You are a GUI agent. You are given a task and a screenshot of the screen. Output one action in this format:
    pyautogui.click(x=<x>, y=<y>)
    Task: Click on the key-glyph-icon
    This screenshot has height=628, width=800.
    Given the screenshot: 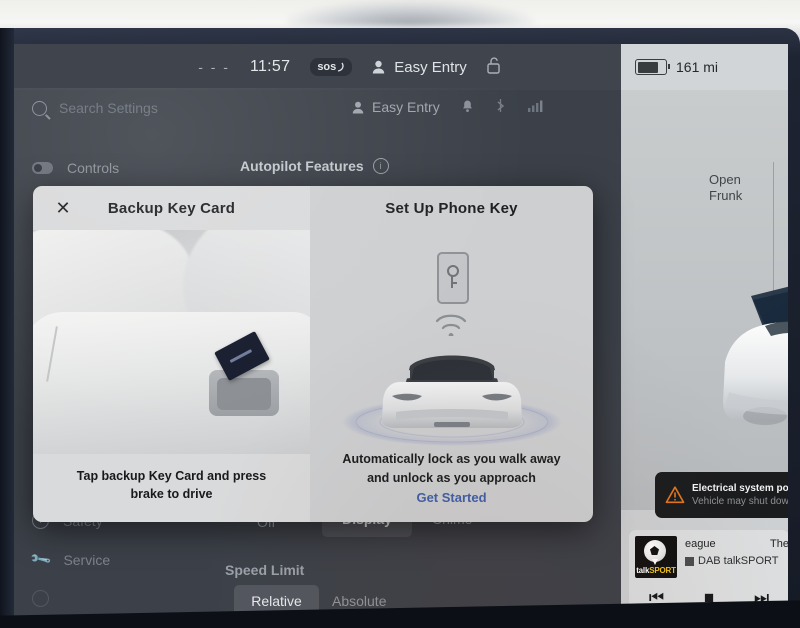 What is the action you would take?
    pyautogui.click(x=453, y=276)
    